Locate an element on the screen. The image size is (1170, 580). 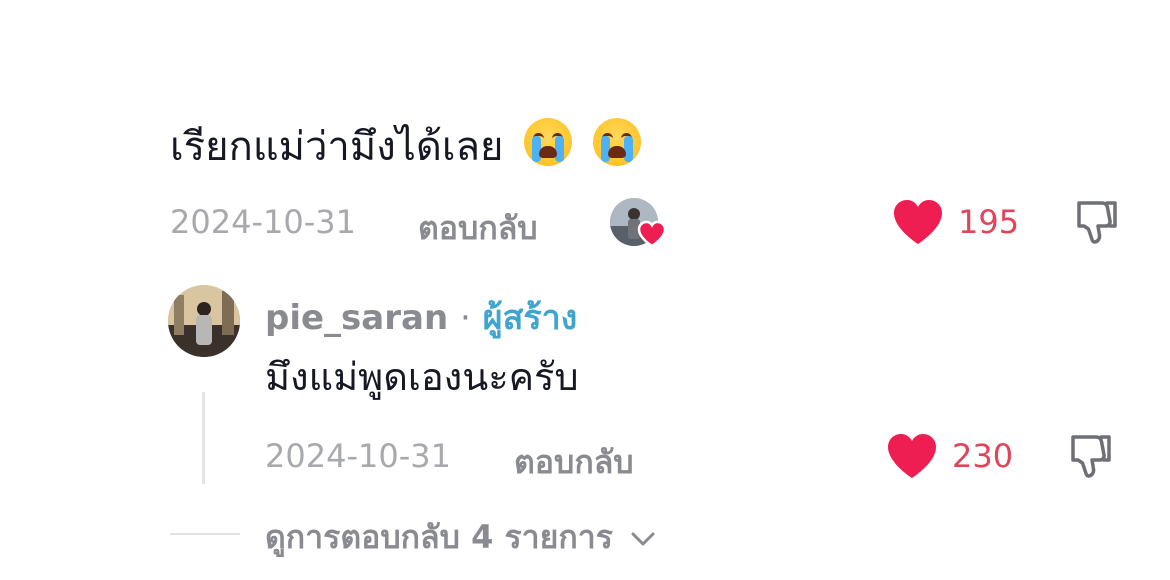
creator-heart-badge-icon is located at coordinates (652, 234).